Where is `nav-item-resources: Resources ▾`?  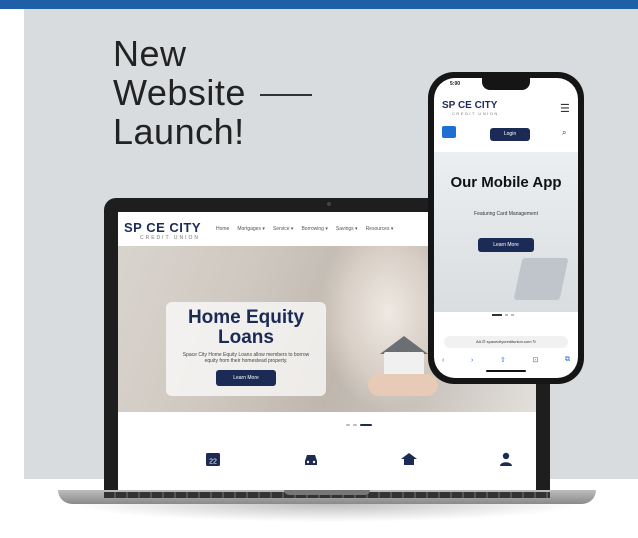
nav-item-resources: Resources ▾ is located at coordinates (380, 229).